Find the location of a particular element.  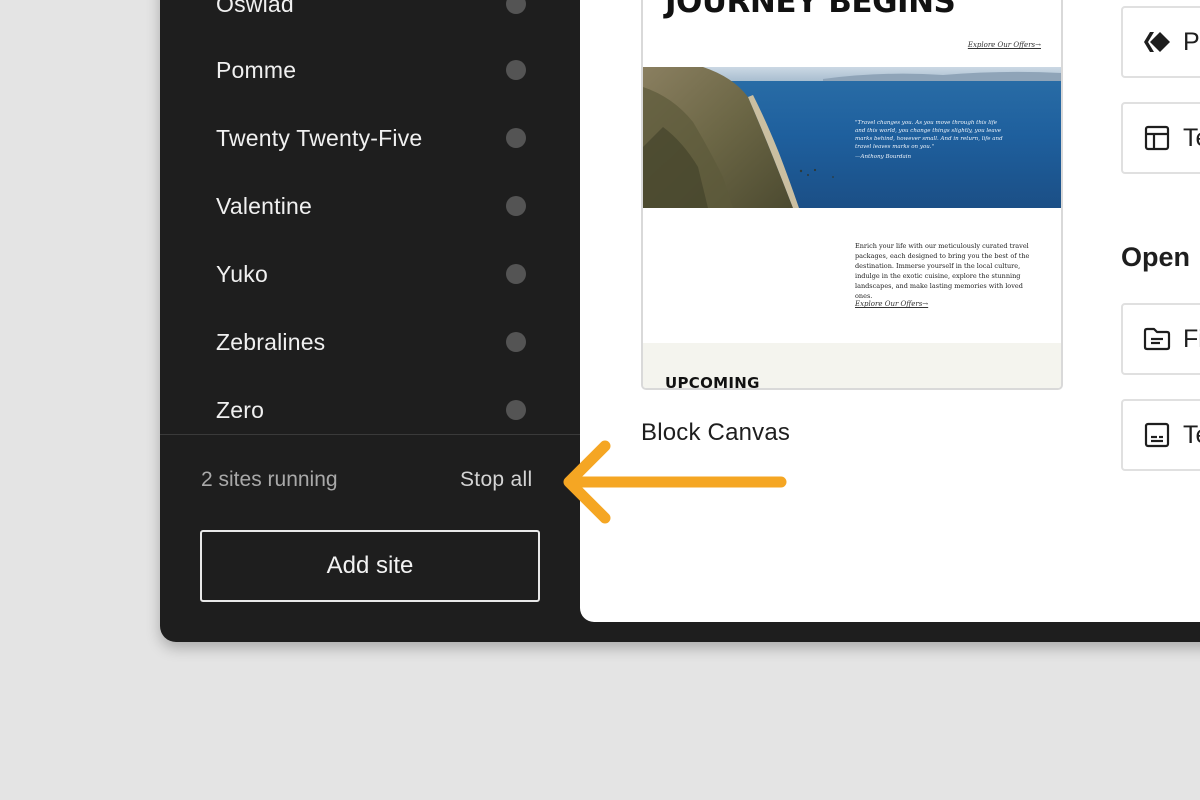

stop-all-button: Stop all is located at coordinates (496, 480).